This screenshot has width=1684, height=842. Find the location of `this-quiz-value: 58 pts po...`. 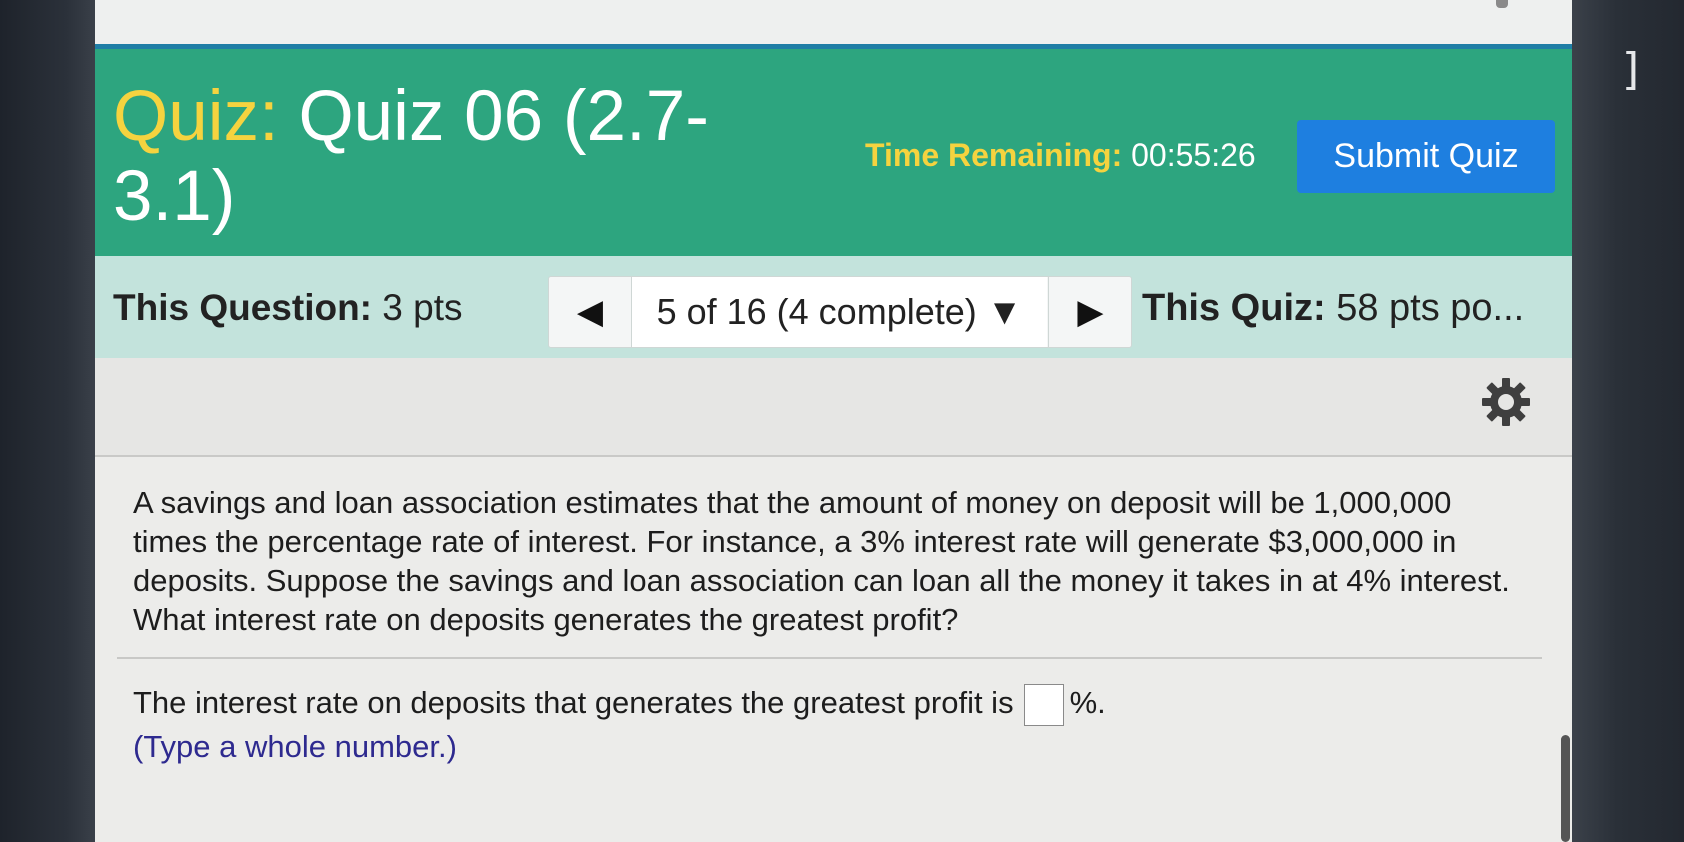

this-quiz-value: 58 pts po... is located at coordinates (1430, 308).